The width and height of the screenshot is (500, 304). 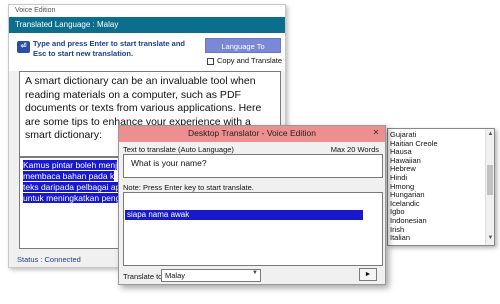 What do you see at coordinates (23, 47) in the screenshot?
I see `keyboard-enter-icon: ⏎` at bounding box center [23, 47].